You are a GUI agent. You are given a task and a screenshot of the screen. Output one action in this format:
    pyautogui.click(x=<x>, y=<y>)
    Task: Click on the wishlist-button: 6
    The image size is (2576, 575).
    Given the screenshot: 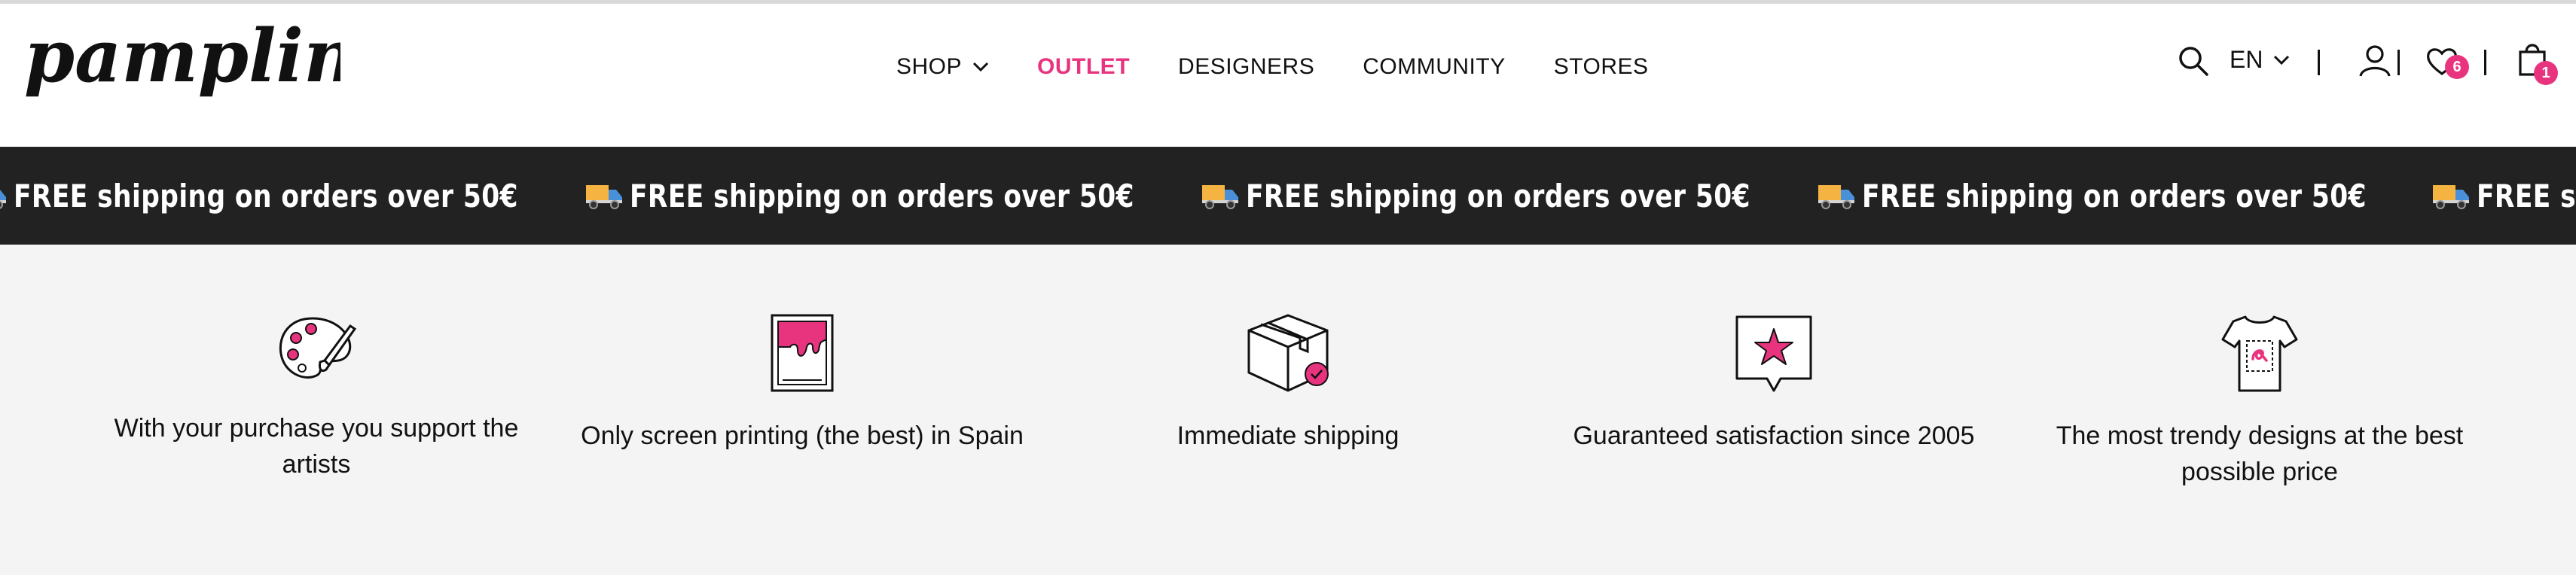 What is the action you would take?
    pyautogui.click(x=2447, y=63)
    